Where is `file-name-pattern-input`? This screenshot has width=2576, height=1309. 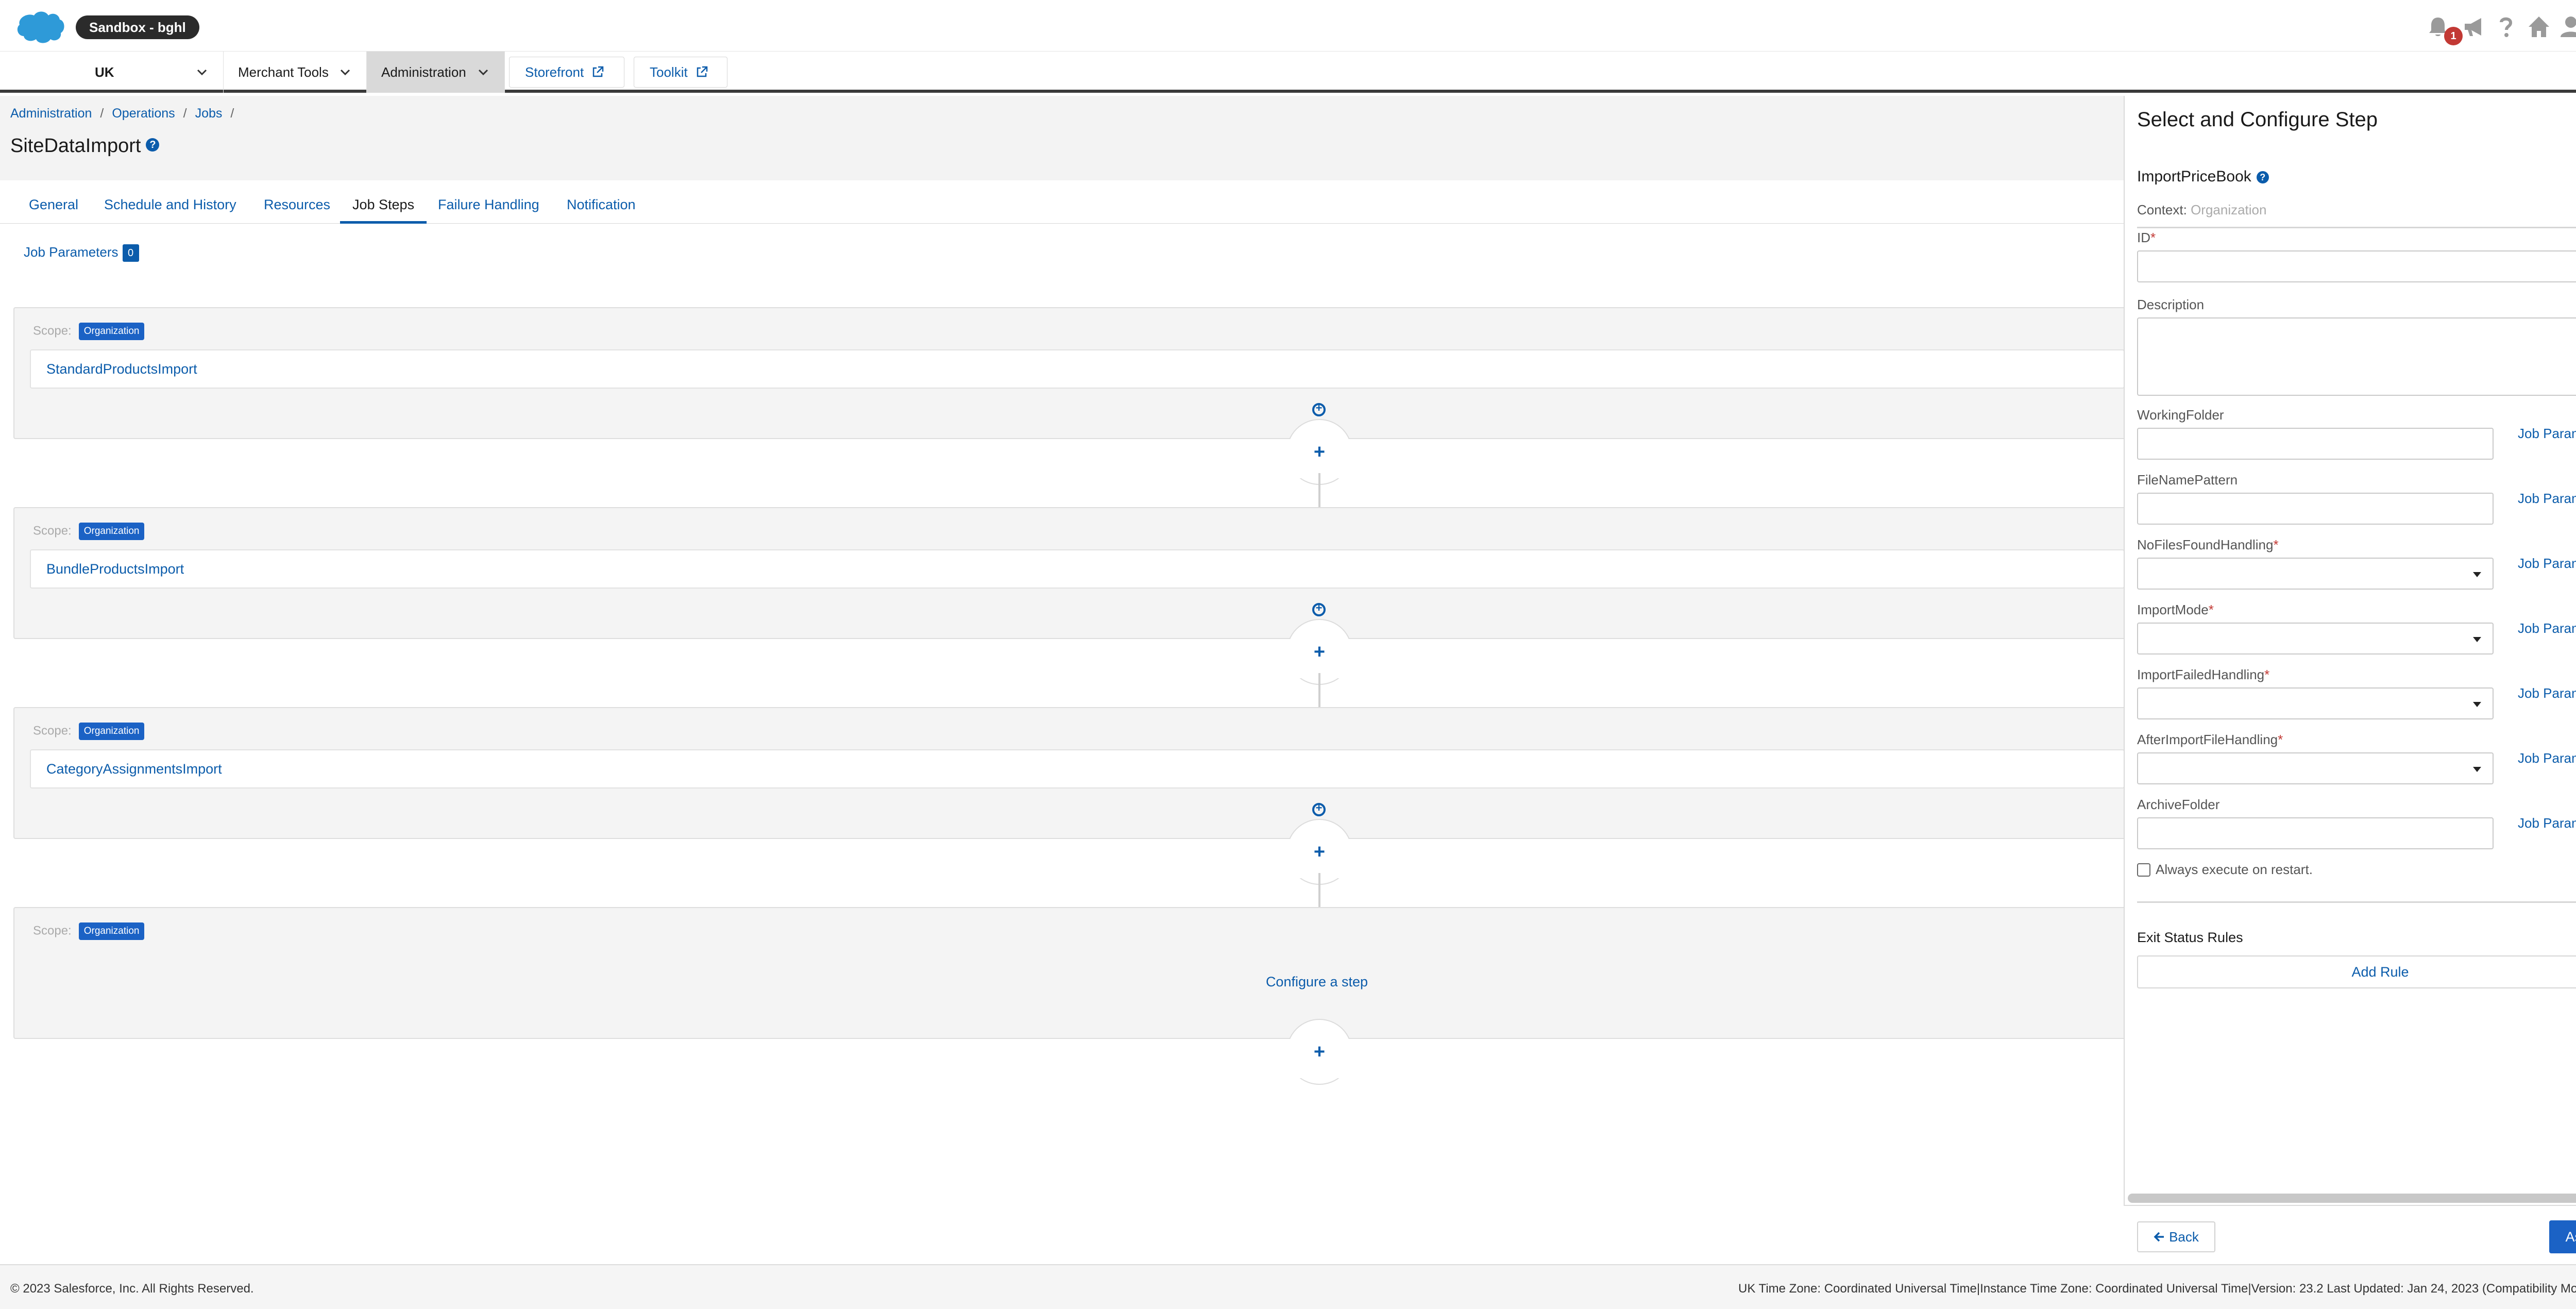 file-name-pattern-input is located at coordinates (2315, 509).